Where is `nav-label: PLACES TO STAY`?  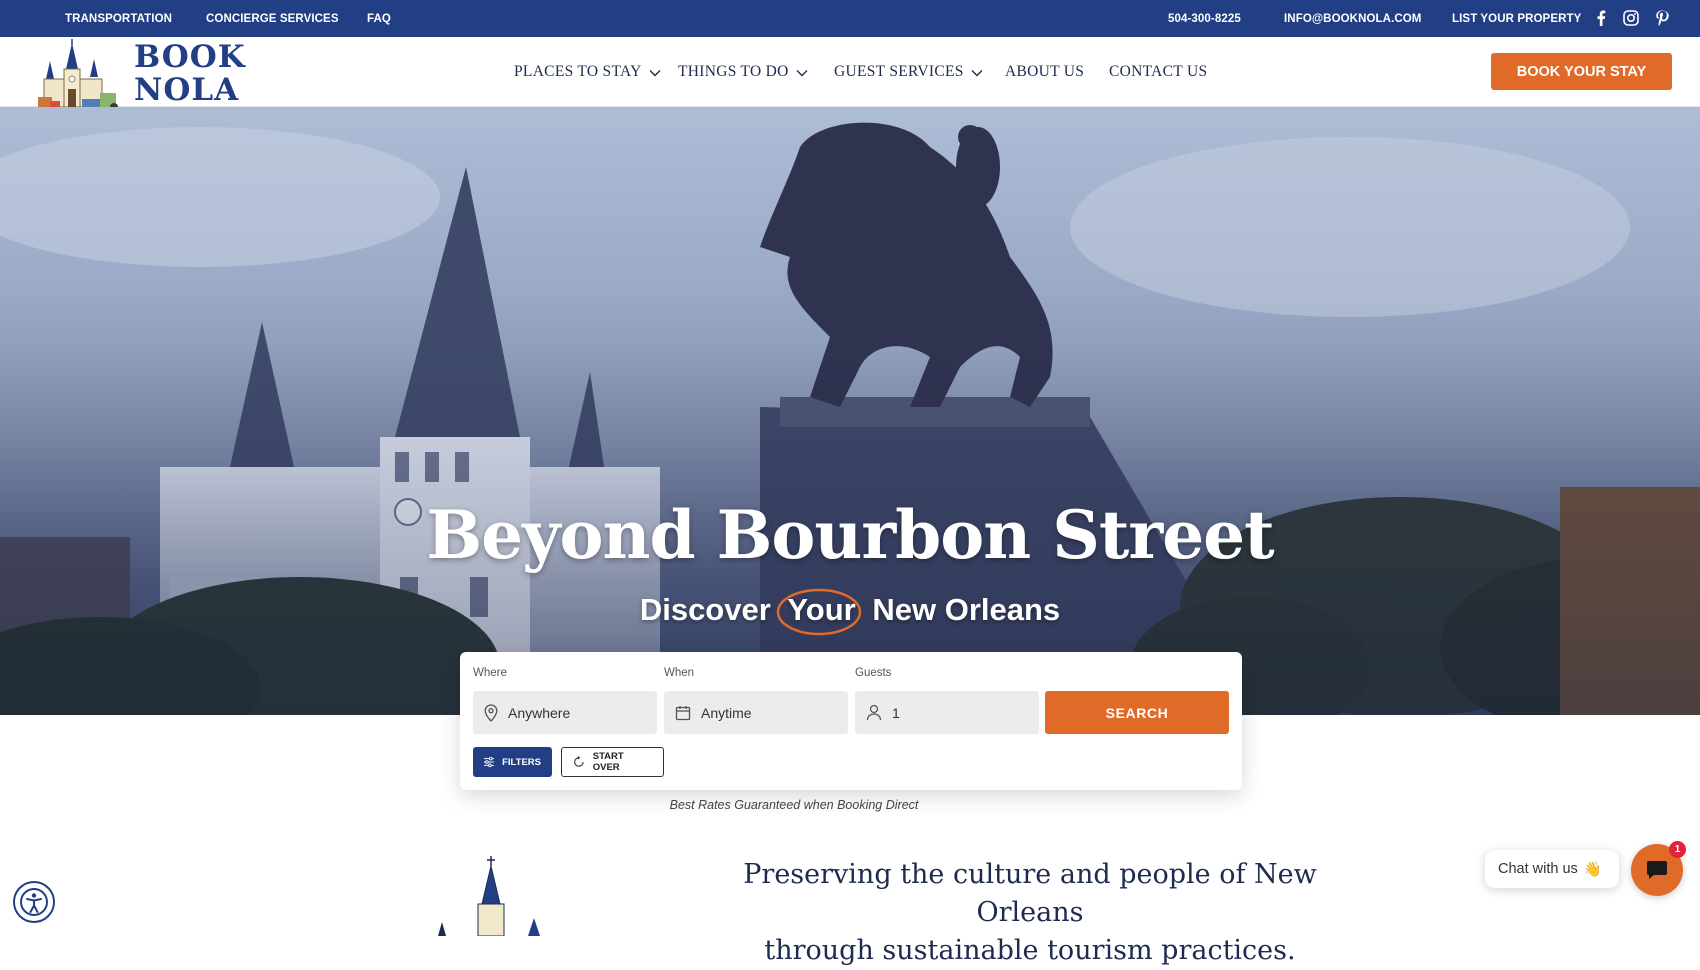
nav-label: PLACES TO STAY is located at coordinates (578, 71).